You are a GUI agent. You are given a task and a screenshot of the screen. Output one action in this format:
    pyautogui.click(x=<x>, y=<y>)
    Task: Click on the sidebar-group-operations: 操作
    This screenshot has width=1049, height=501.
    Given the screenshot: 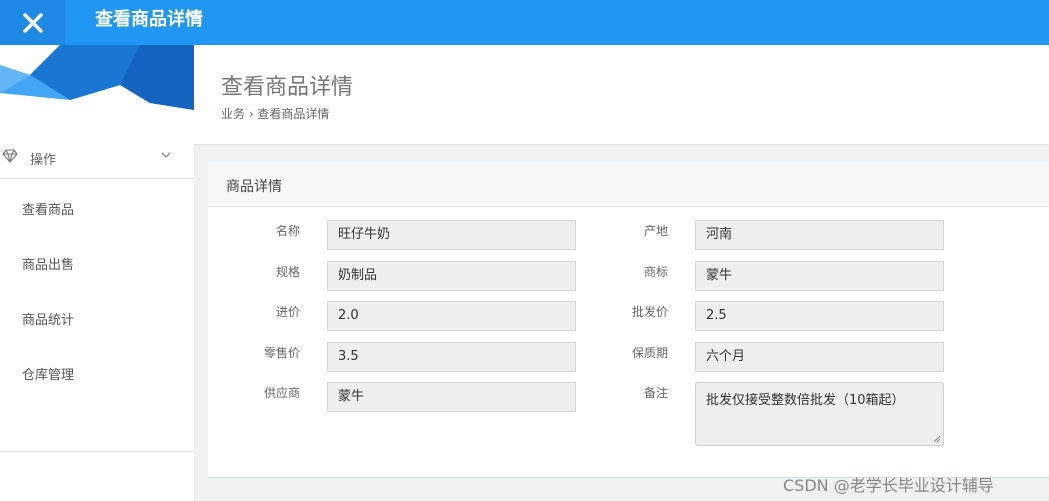 What is the action you would take?
    pyautogui.click(x=97, y=157)
    